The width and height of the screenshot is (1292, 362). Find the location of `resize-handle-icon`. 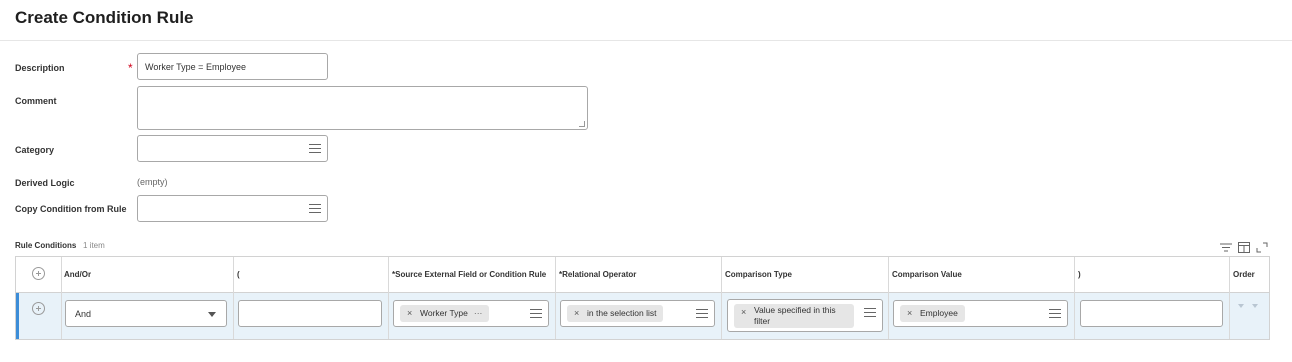

resize-handle-icon is located at coordinates (582, 124).